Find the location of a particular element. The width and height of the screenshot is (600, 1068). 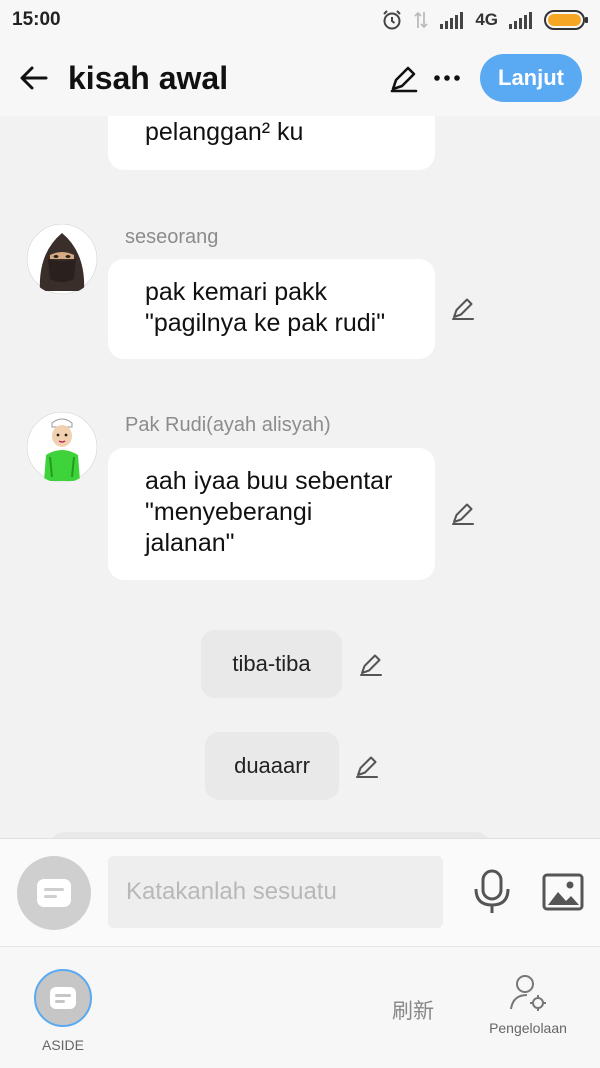

data-transfer-icon is located at coordinates (421, 20).